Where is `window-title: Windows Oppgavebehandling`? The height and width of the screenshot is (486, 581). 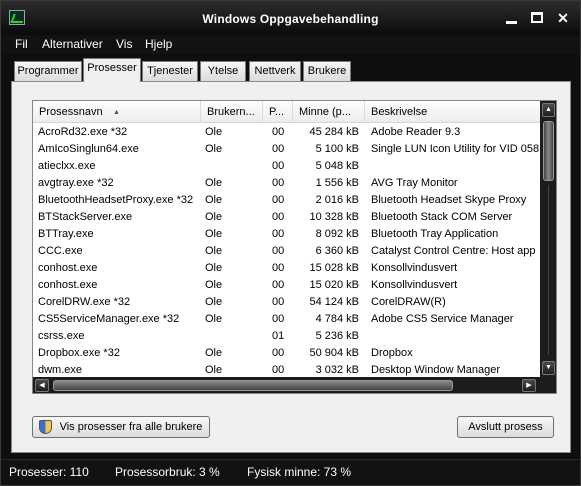 window-title: Windows Oppgavebehandling is located at coordinates (290, 19).